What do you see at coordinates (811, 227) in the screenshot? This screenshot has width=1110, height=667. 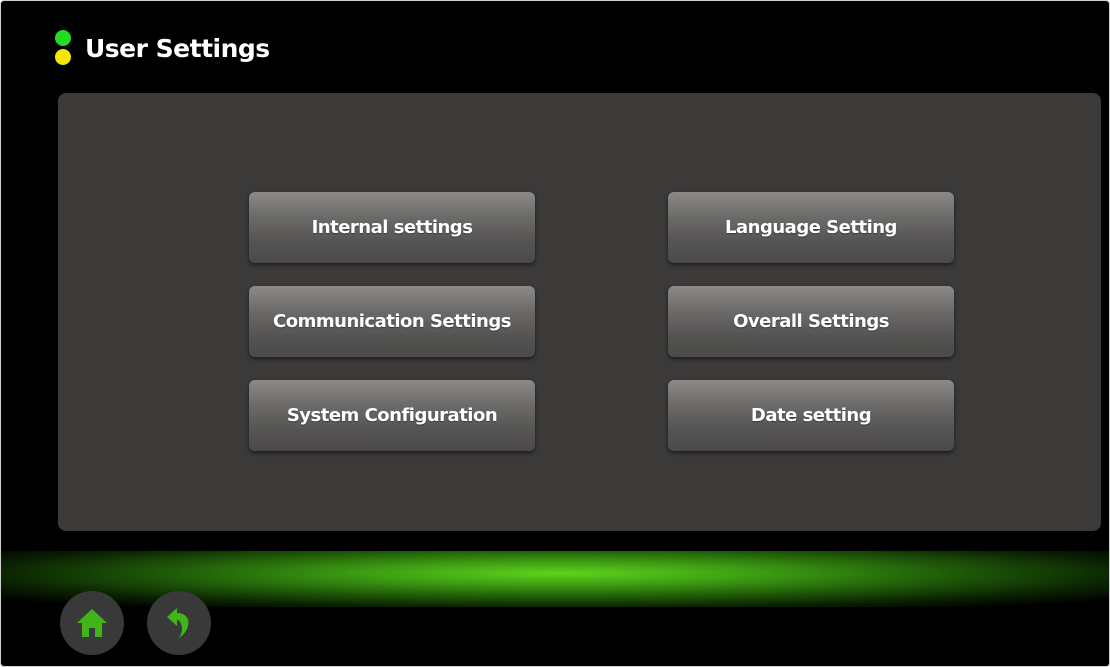 I see `language-setting-button: Language Setting` at bounding box center [811, 227].